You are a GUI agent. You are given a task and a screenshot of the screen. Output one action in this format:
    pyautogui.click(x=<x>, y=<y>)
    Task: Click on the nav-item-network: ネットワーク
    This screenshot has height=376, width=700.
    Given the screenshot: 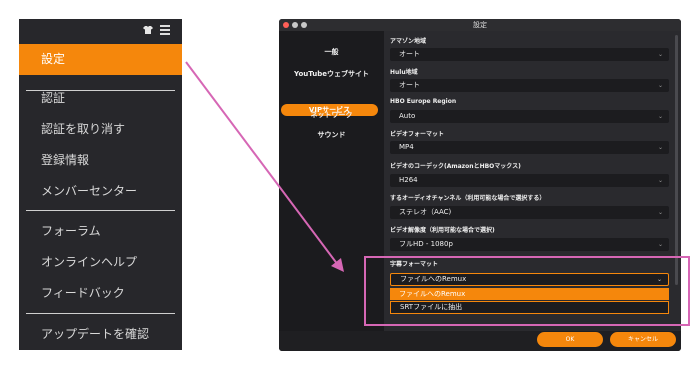 What is the action you would take?
    pyautogui.click(x=331, y=115)
    